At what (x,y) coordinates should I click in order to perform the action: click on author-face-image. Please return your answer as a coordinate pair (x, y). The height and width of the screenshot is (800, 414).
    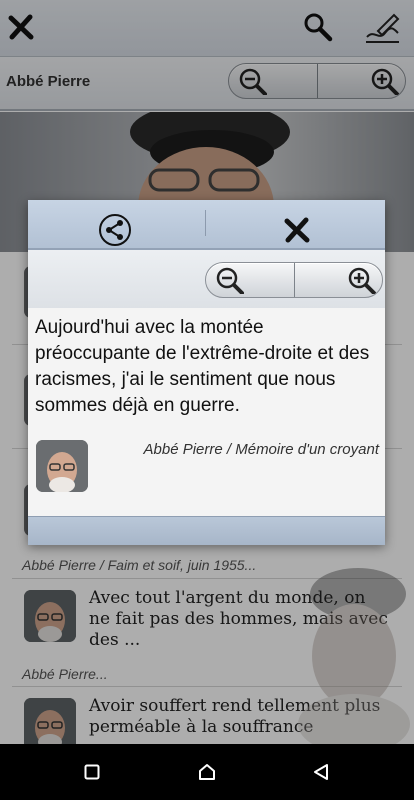
    Looking at the image, I should click on (62, 466).